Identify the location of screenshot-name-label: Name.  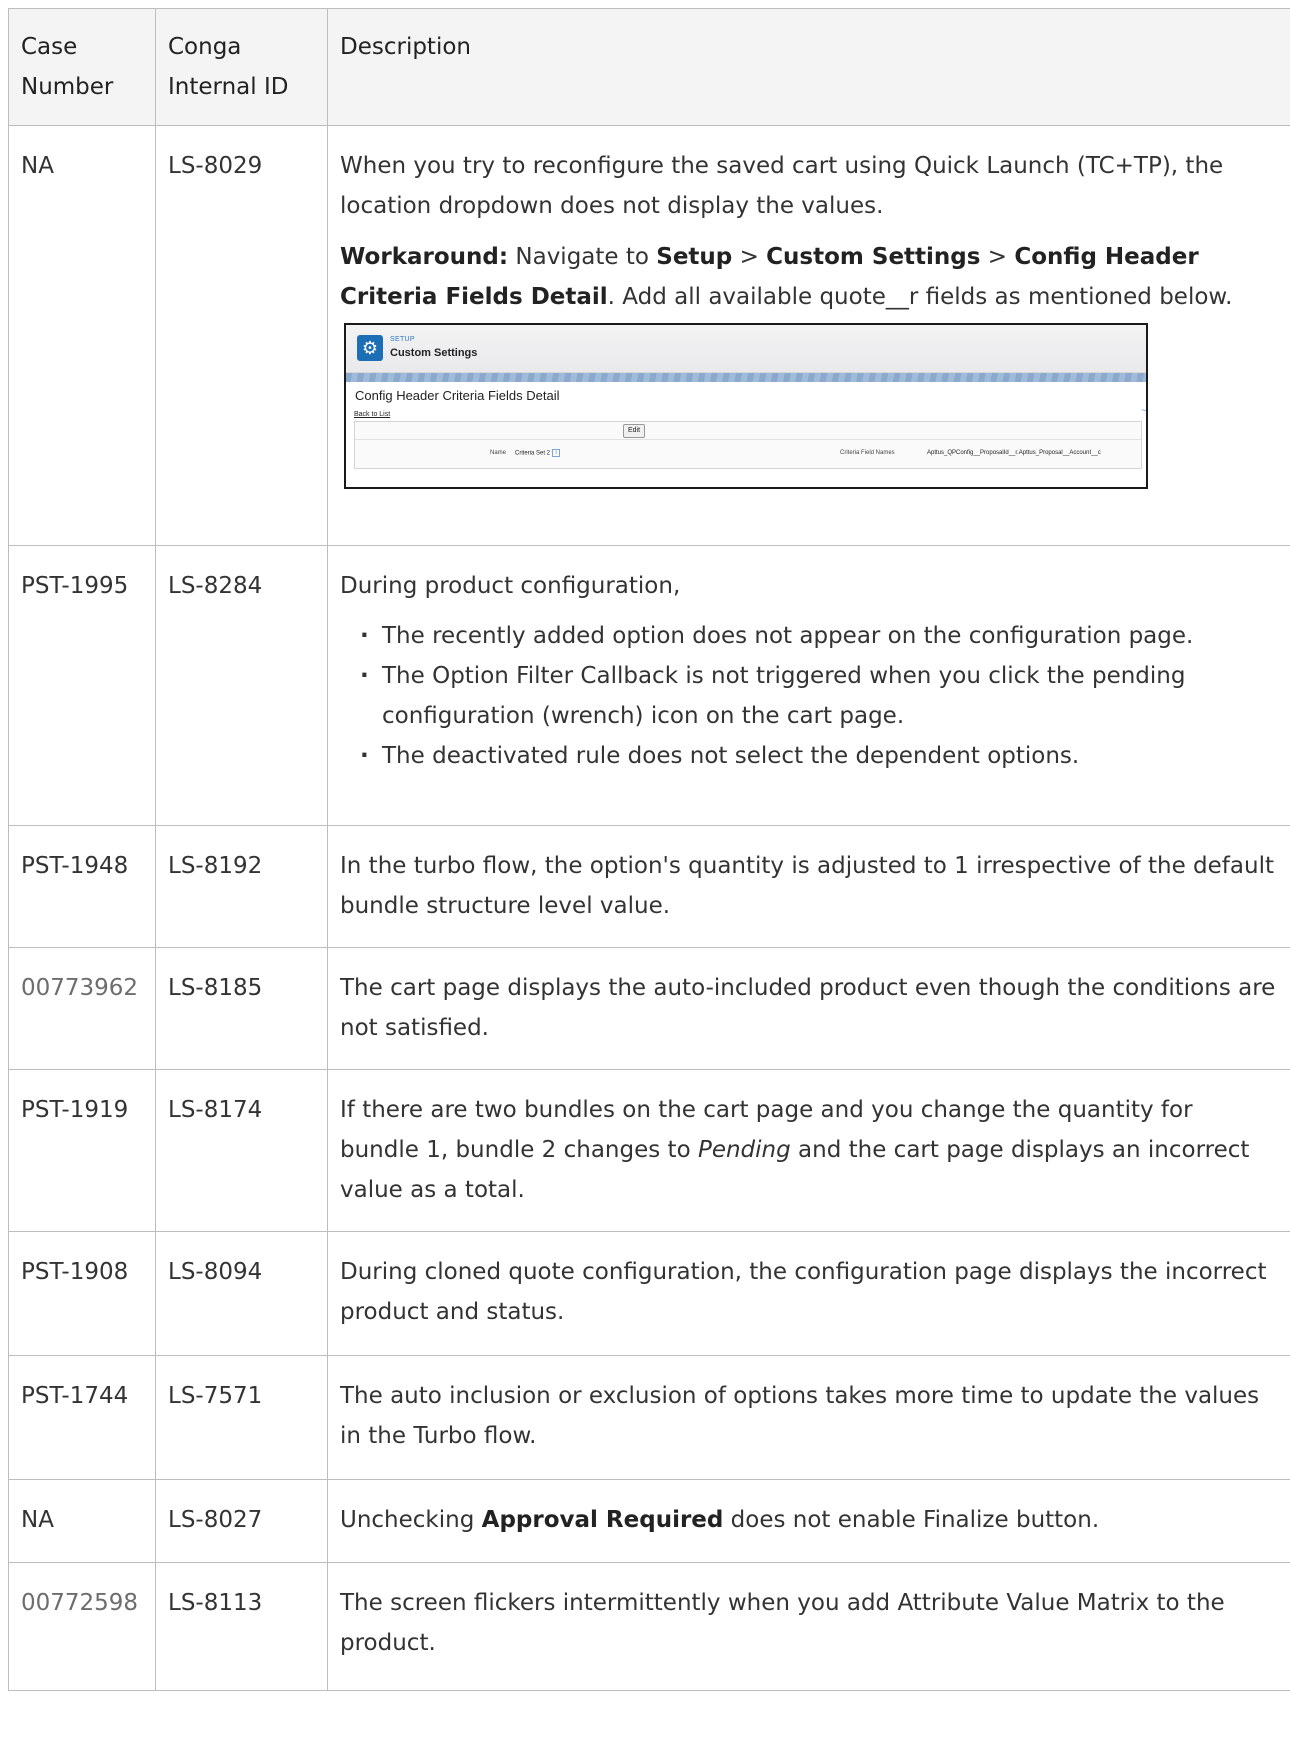
(498, 453).